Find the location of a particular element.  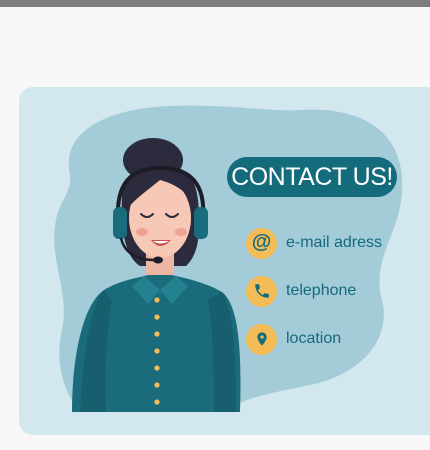

page-title: CONTACT US! is located at coordinates (312, 177).